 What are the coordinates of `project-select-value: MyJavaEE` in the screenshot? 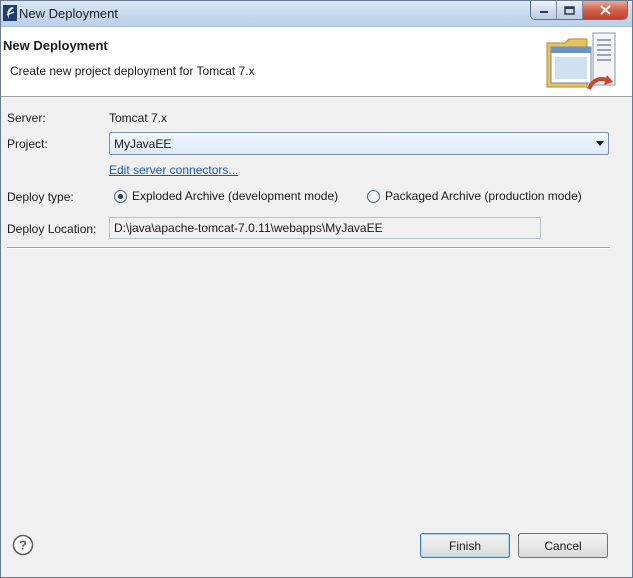 It's located at (143, 143).